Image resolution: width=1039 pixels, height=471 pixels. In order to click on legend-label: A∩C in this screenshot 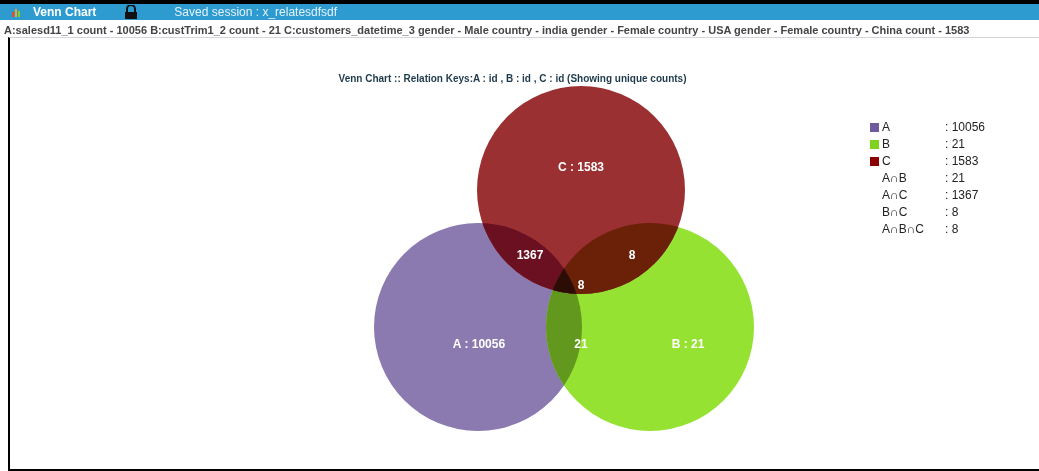, I will do `click(895, 195)`.